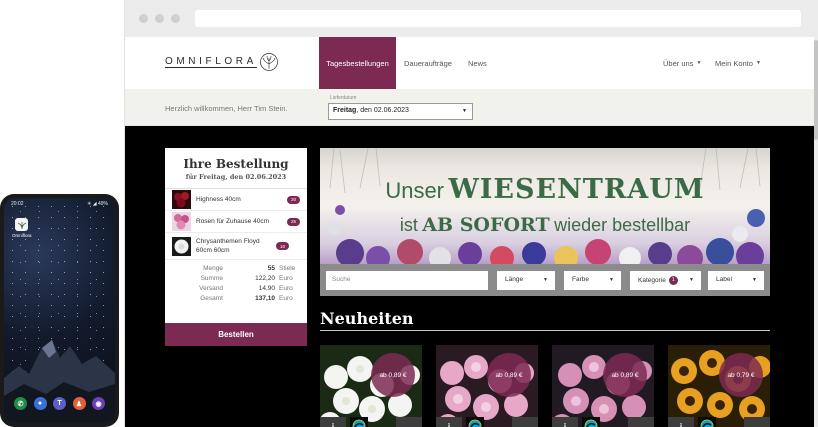 This screenshot has width=818, height=427. What do you see at coordinates (407, 280) in the screenshot?
I see `search-input: Suche` at bounding box center [407, 280].